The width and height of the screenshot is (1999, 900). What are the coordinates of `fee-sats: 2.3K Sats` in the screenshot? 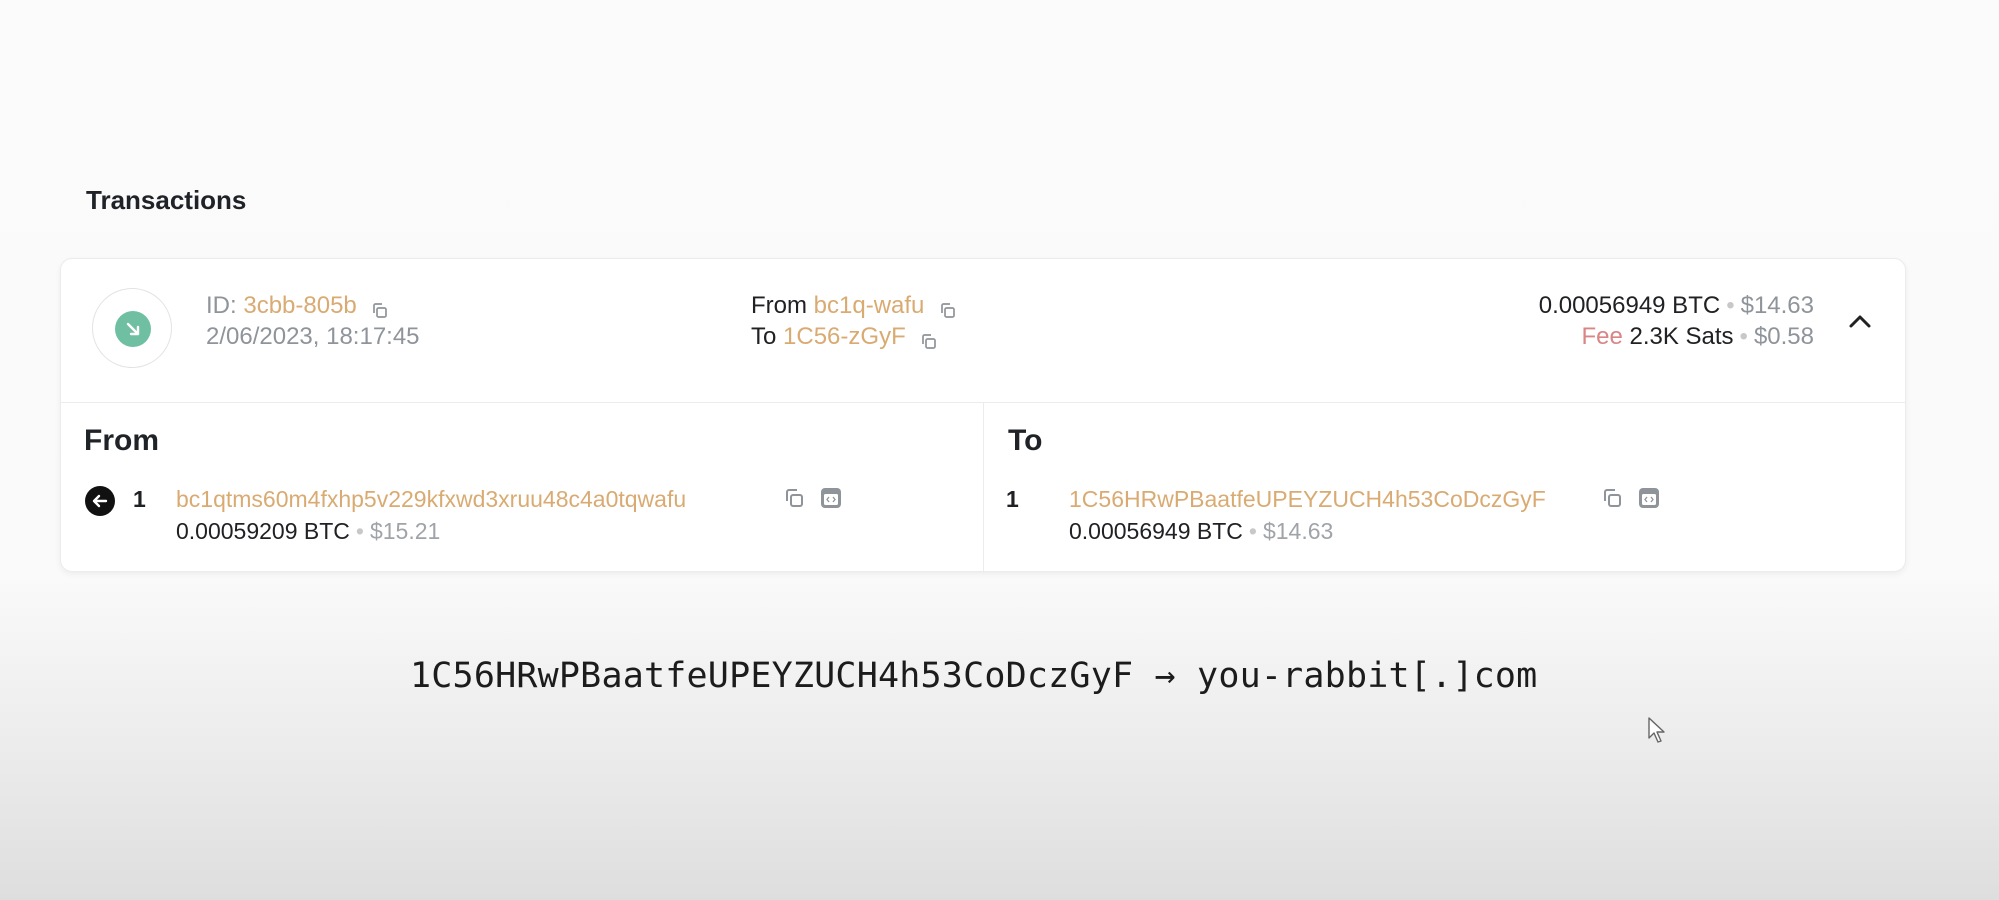 It's located at (1681, 336).